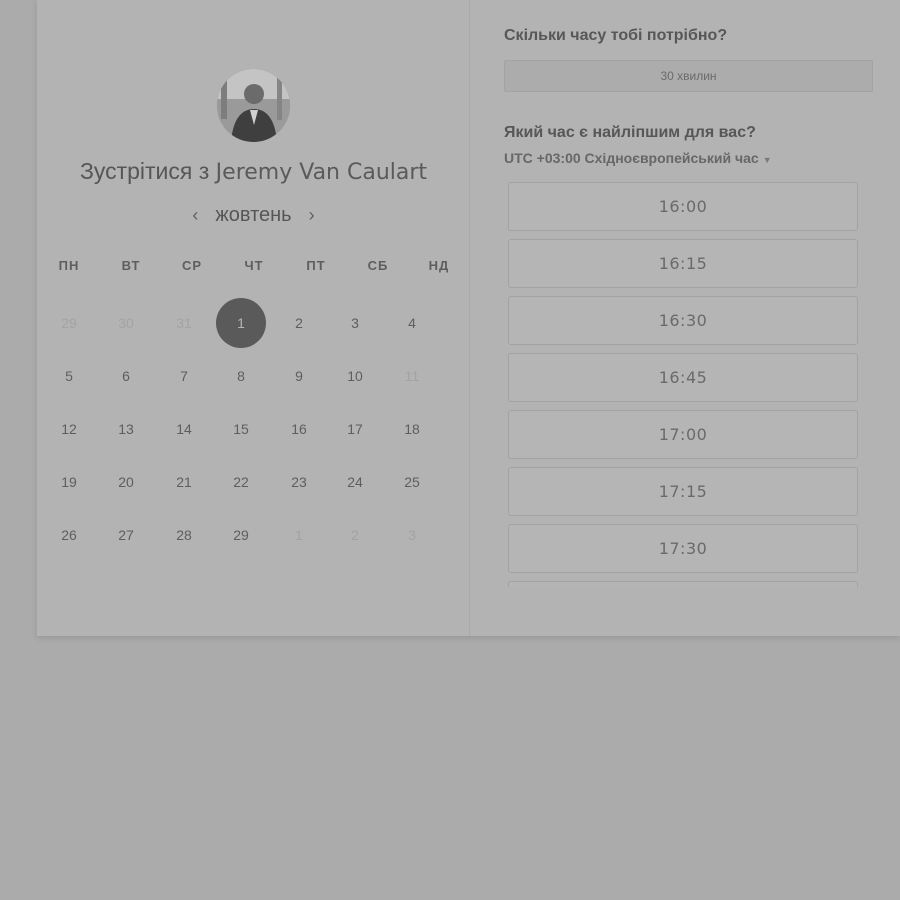  Describe the element at coordinates (69, 482) in the screenshot. I see `calendar-day: 19` at that location.